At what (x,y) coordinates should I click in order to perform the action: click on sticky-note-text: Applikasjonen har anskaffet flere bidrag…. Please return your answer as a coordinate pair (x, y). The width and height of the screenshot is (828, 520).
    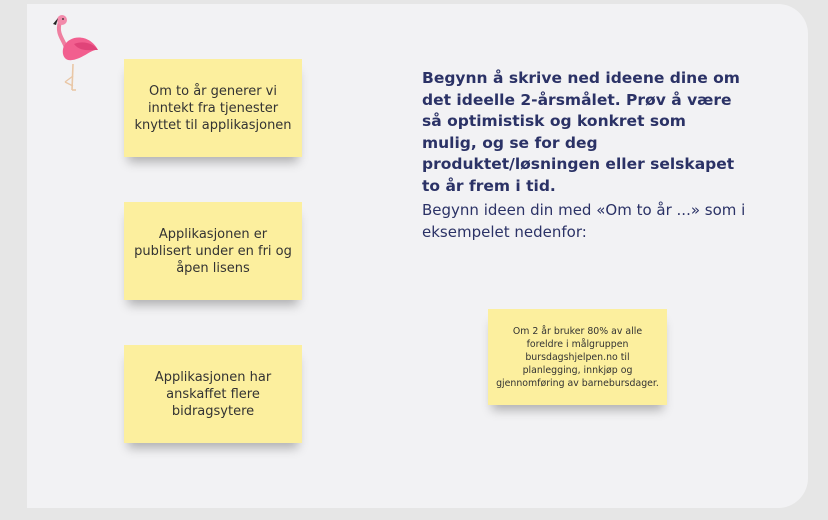
    Looking at the image, I should click on (213, 394).